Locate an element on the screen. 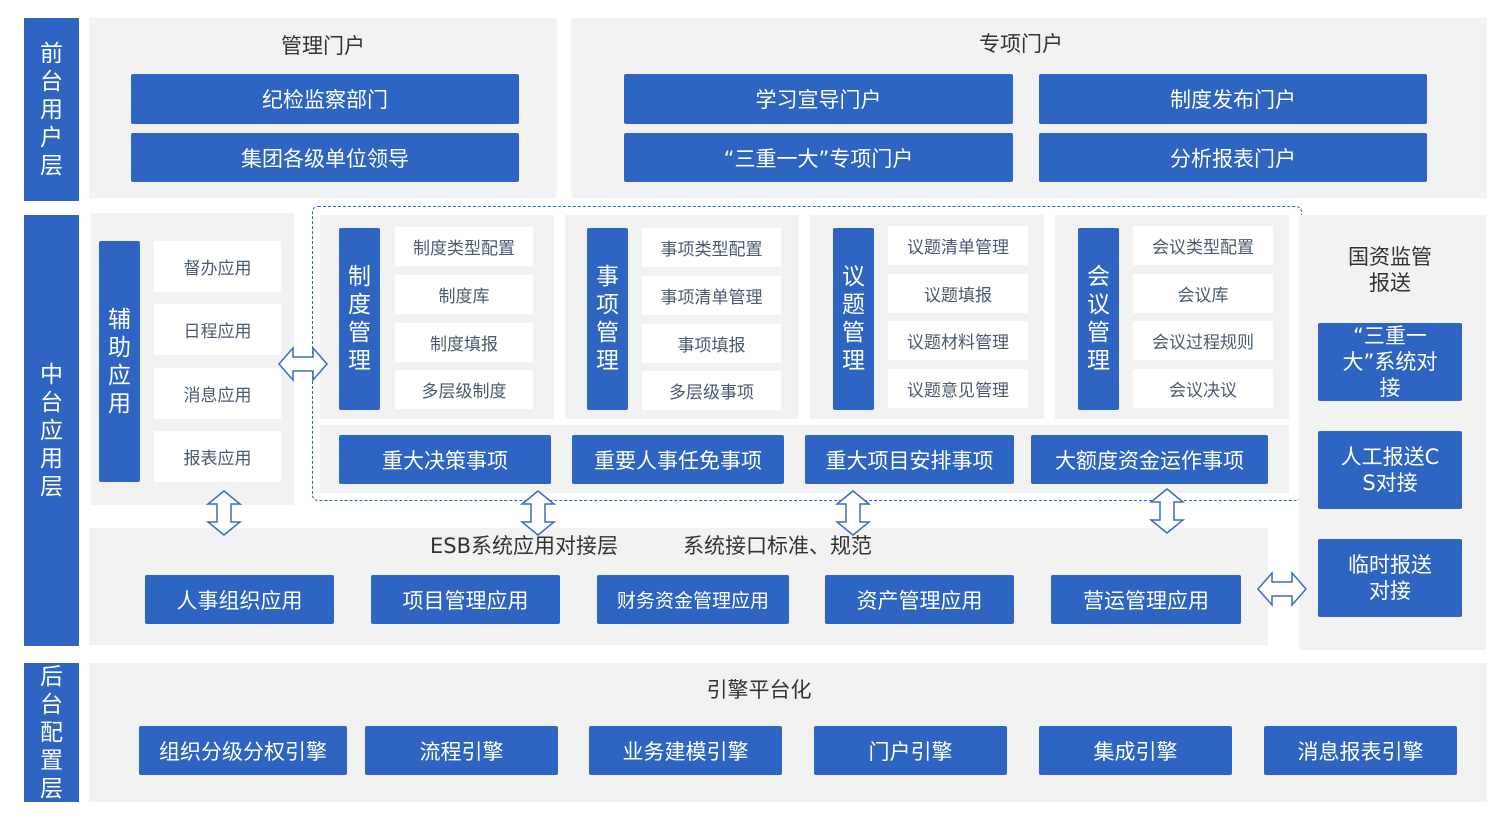 The height and width of the screenshot is (820, 1511). sasac-report-title: 国资监管报送 is located at coordinates (1390, 270).